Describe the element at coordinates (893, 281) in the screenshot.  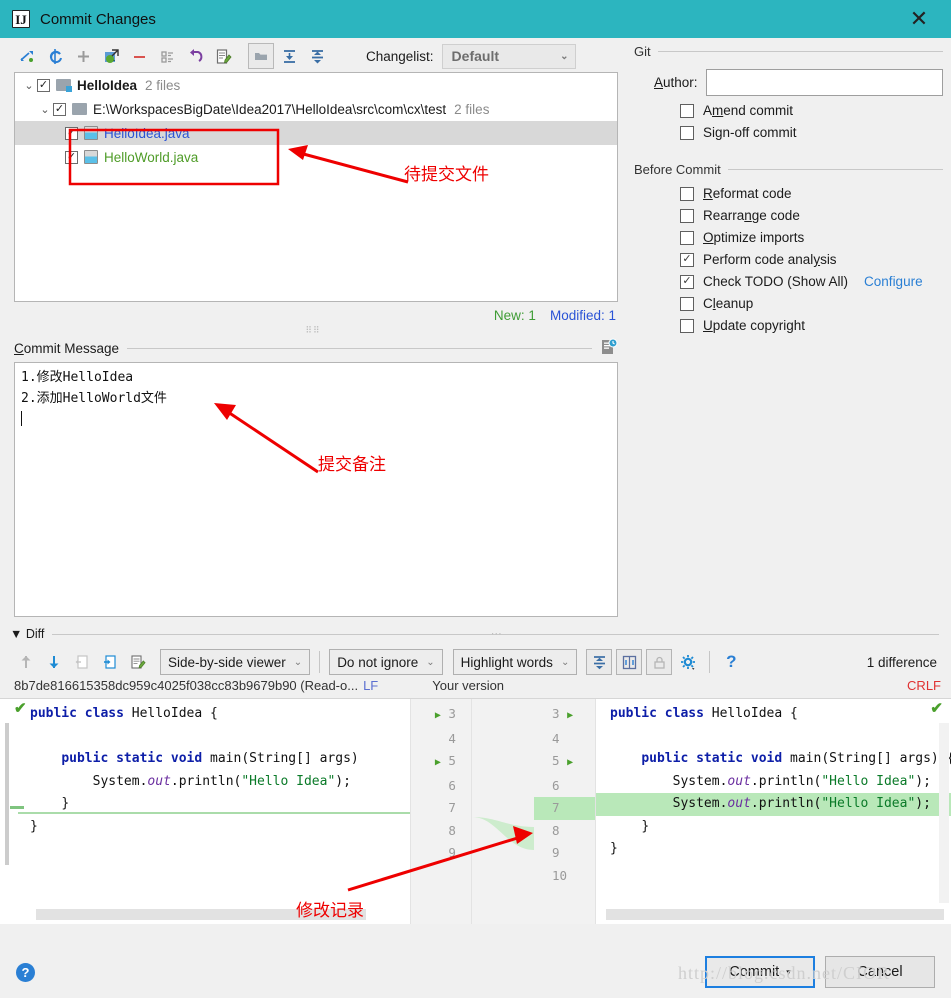
I see `configure-todo-link: Configure` at that location.